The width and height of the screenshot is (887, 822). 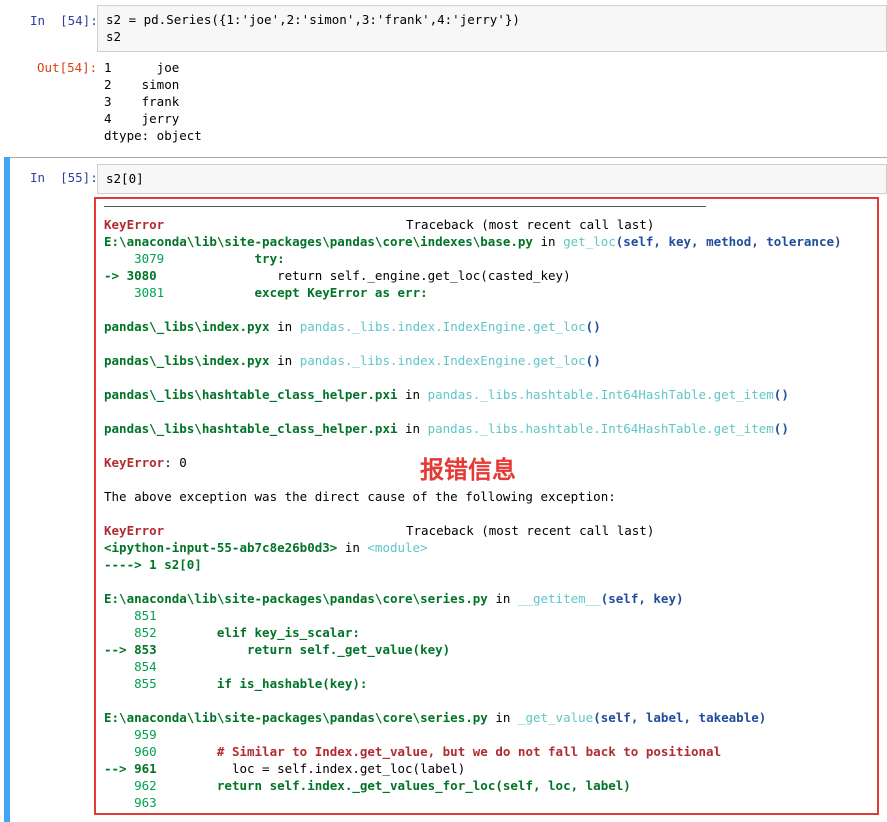 What do you see at coordinates (405, 206) in the screenshot?
I see `traceback-rule` at bounding box center [405, 206].